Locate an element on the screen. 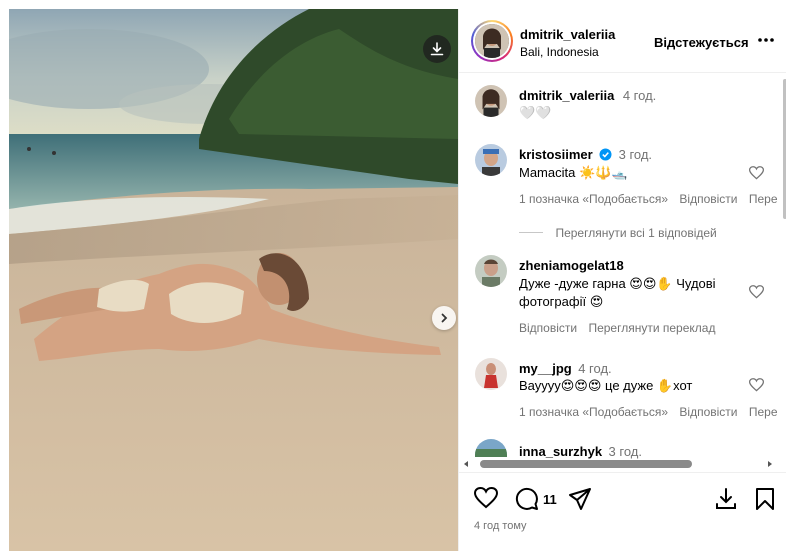 The image size is (786, 551). send-icon is located at coordinates (580, 499).